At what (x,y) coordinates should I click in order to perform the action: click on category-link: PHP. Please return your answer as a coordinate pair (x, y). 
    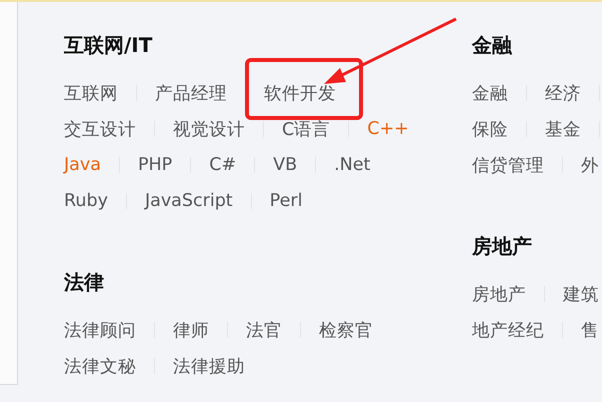
    Looking at the image, I should click on (155, 165).